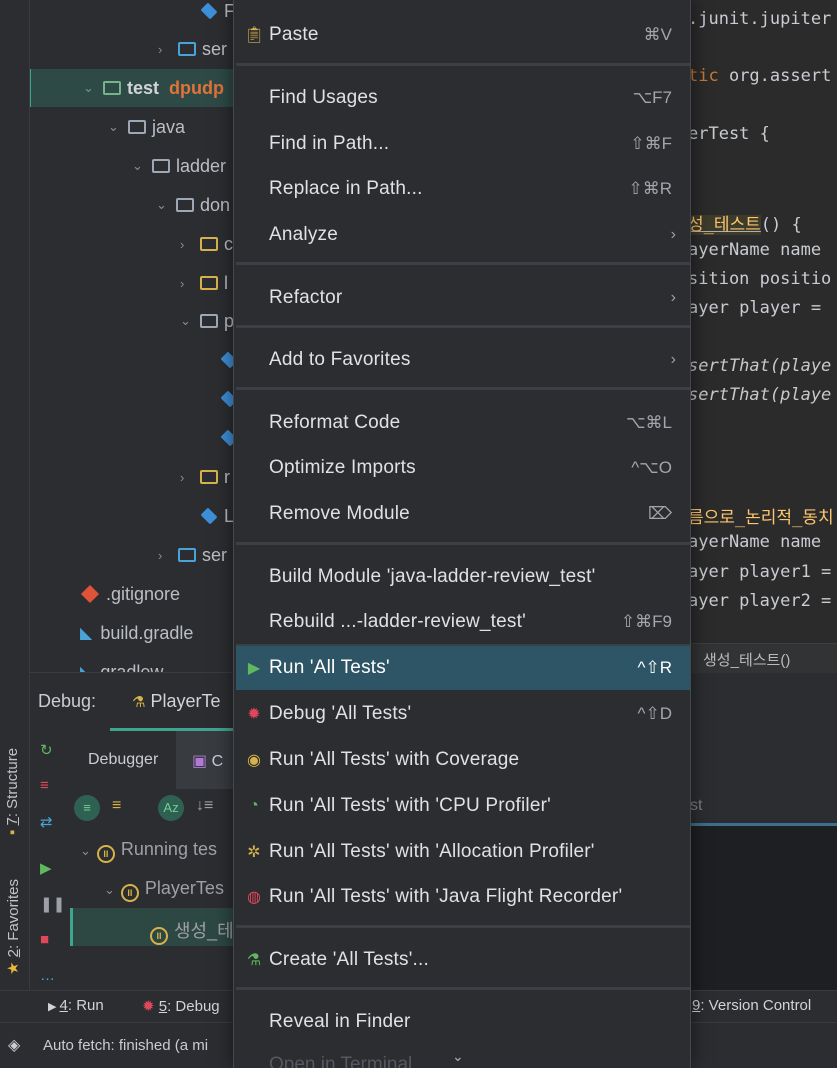 The height and width of the screenshot is (1068, 837). Describe the element at coordinates (164, 890) in the screenshot. I see `test-tree-item: ⌄ II PlayerTes` at that location.